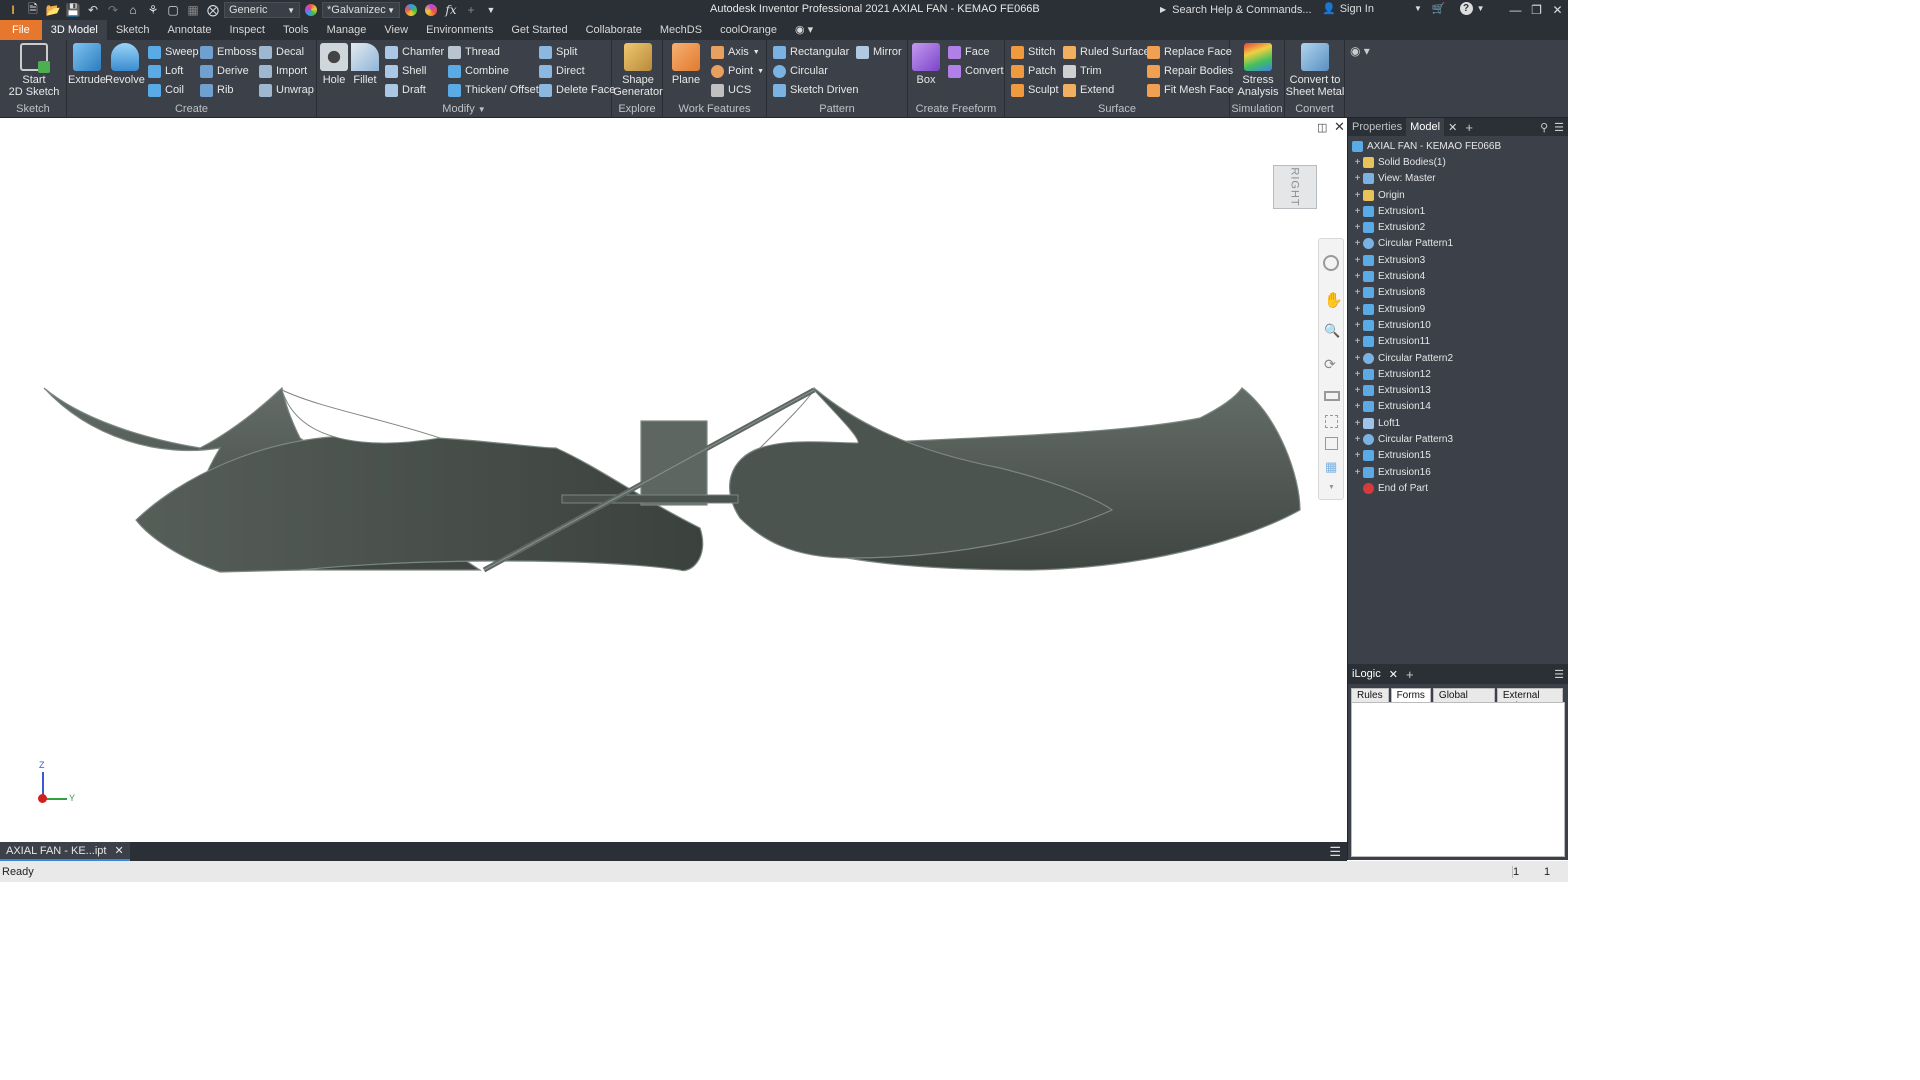 The width and height of the screenshot is (1920, 1080). Describe the element at coordinates (1331, 263) in the screenshot. I see `steering-wheel-icon` at that location.